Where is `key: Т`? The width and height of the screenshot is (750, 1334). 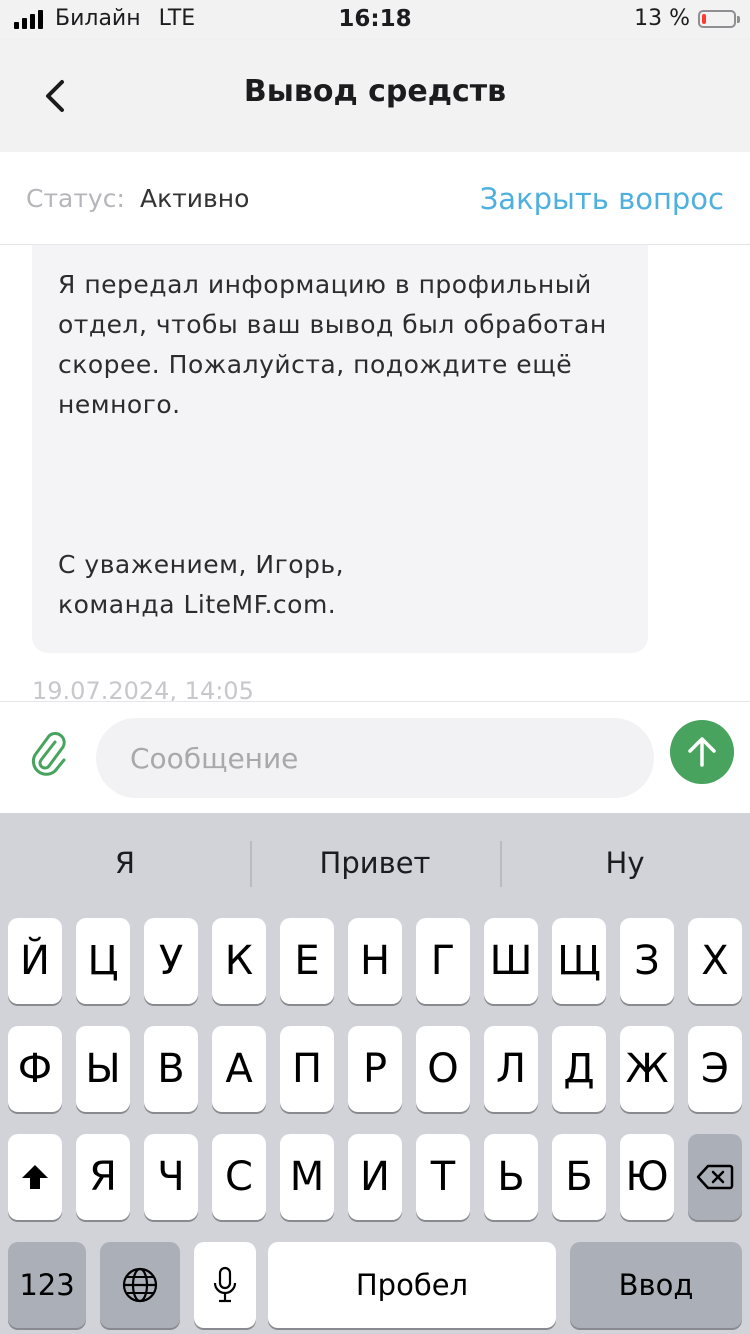 key: Т is located at coordinates (443, 1177).